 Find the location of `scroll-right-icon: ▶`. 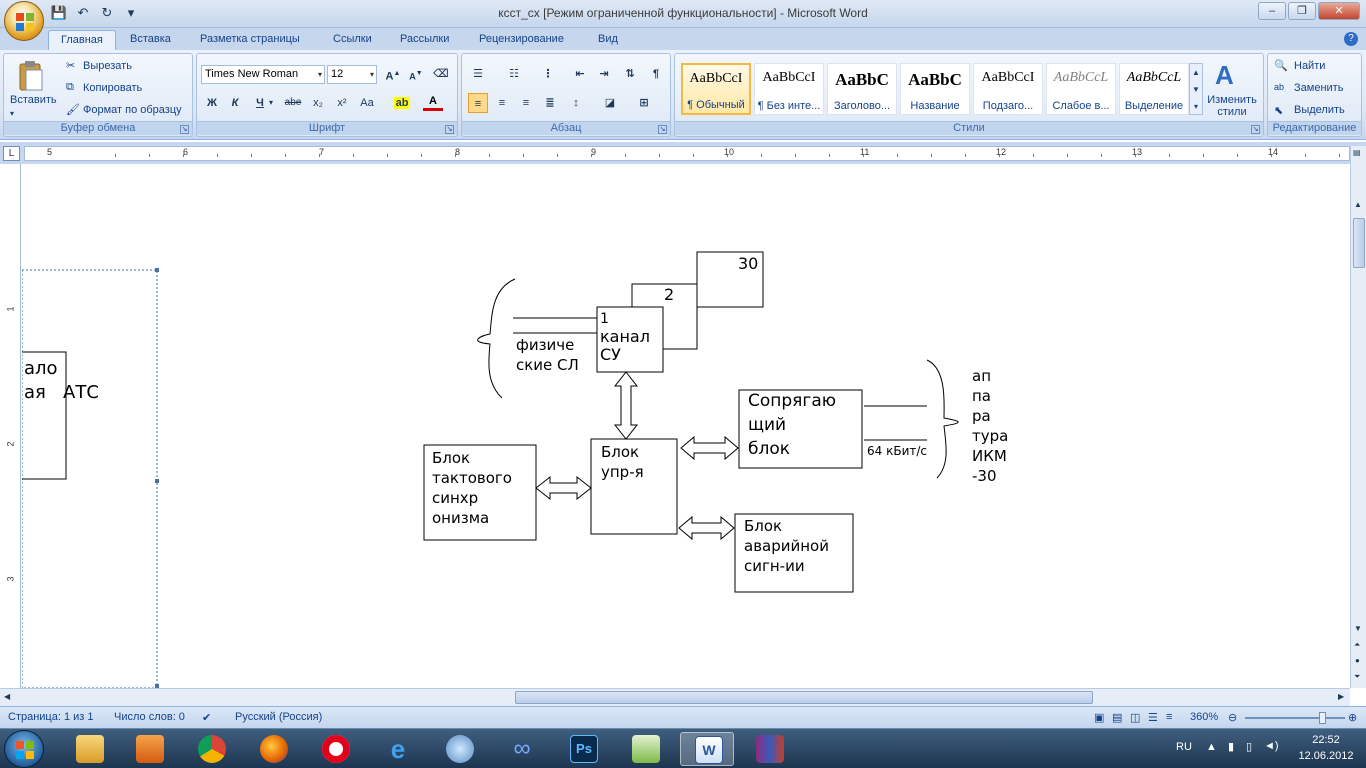

scroll-right-icon: ▶ is located at coordinates (1341, 696).